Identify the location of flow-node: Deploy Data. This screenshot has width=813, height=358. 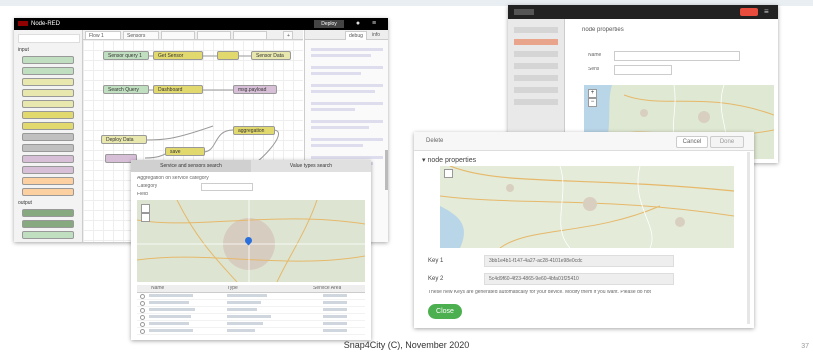
(124, 139).